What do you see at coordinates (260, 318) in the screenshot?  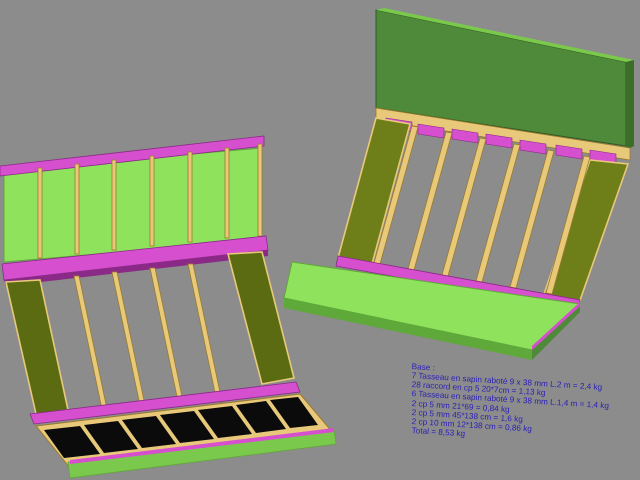 I see `left-side-wall-right` at bounding box center [260, 318].